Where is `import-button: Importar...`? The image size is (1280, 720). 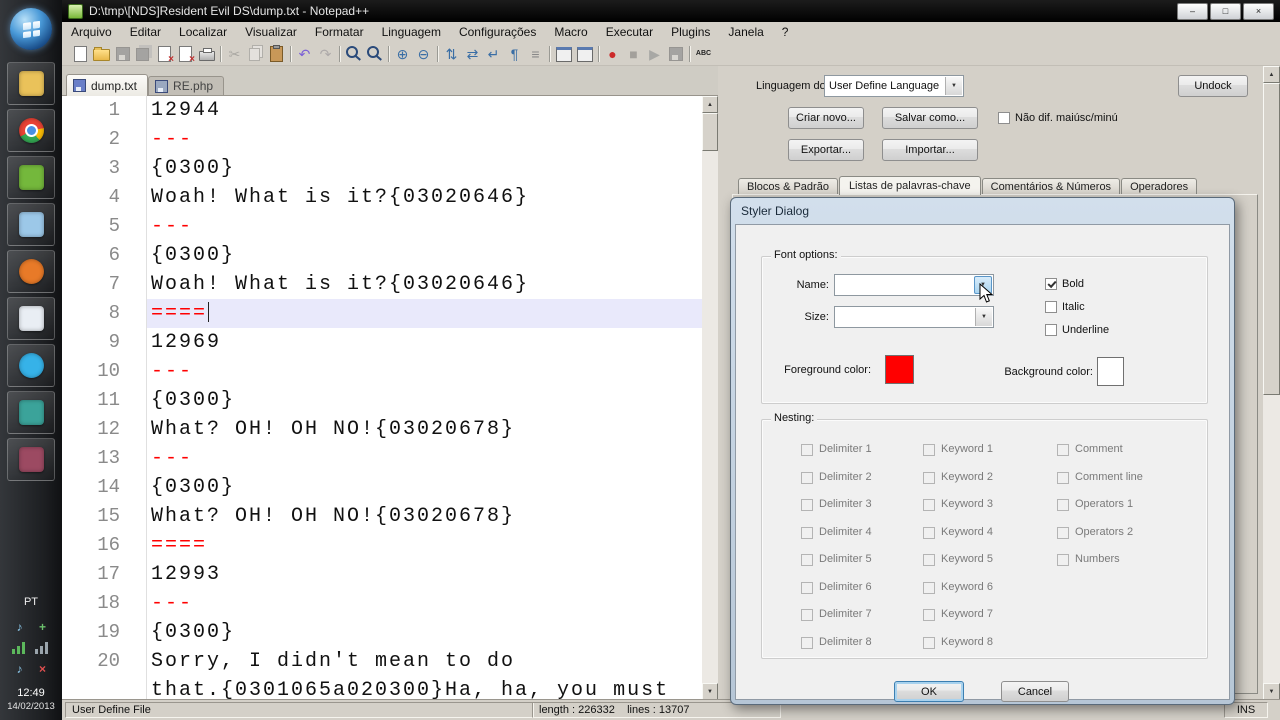
import-button: Importar... is located at coordinates (930, 150).